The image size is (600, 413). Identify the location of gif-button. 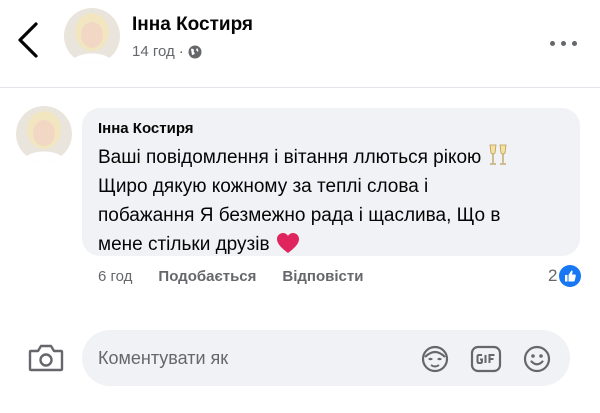
(486, 359).